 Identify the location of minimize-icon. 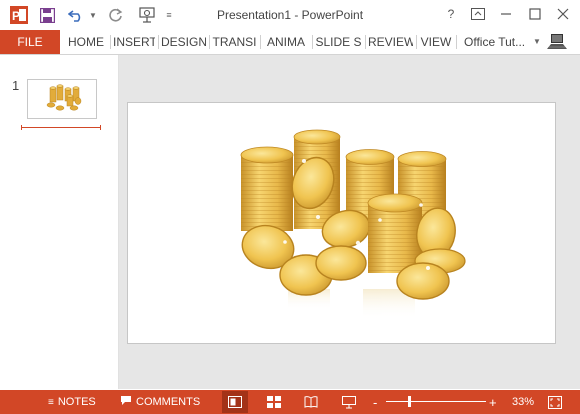
(506, 14).